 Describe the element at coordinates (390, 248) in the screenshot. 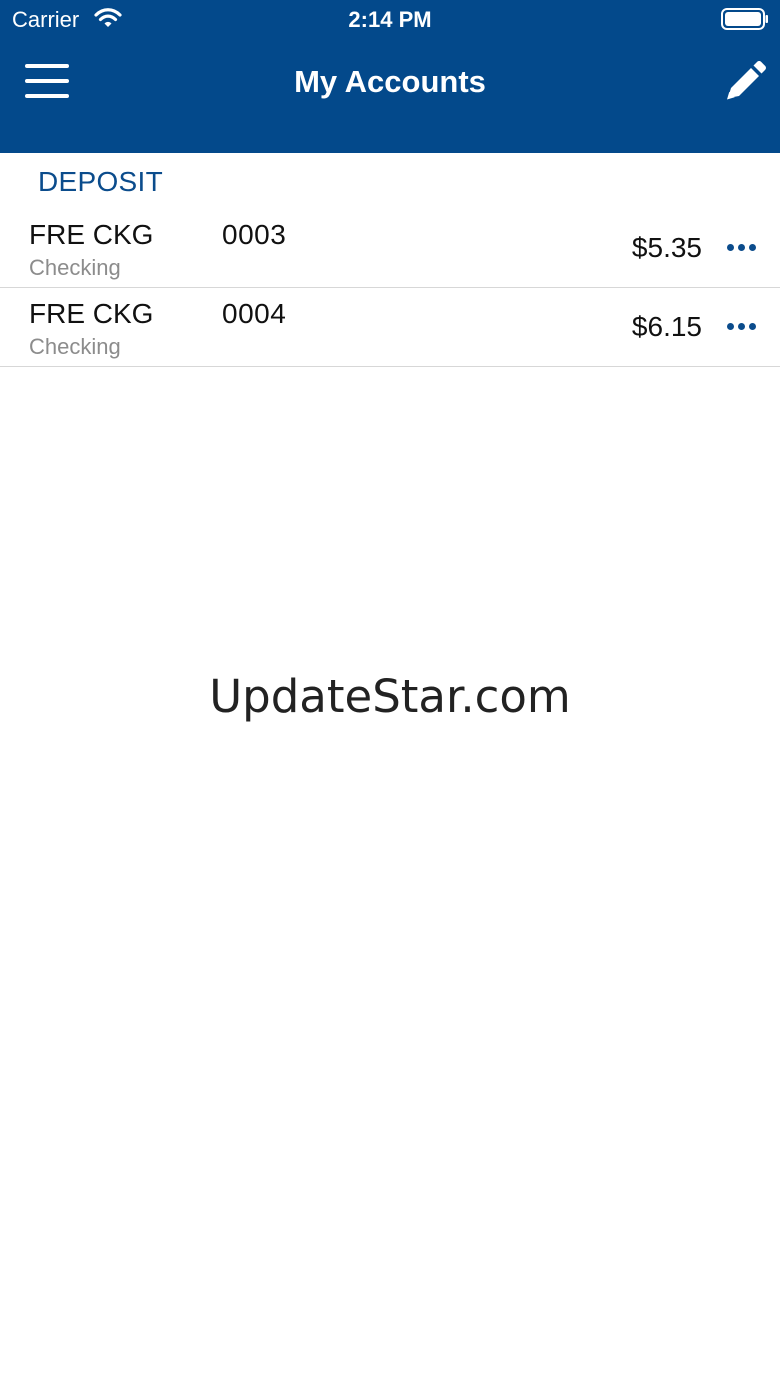

I see `account-row: FRE CKG Checking 0003 $5.35` at that location.